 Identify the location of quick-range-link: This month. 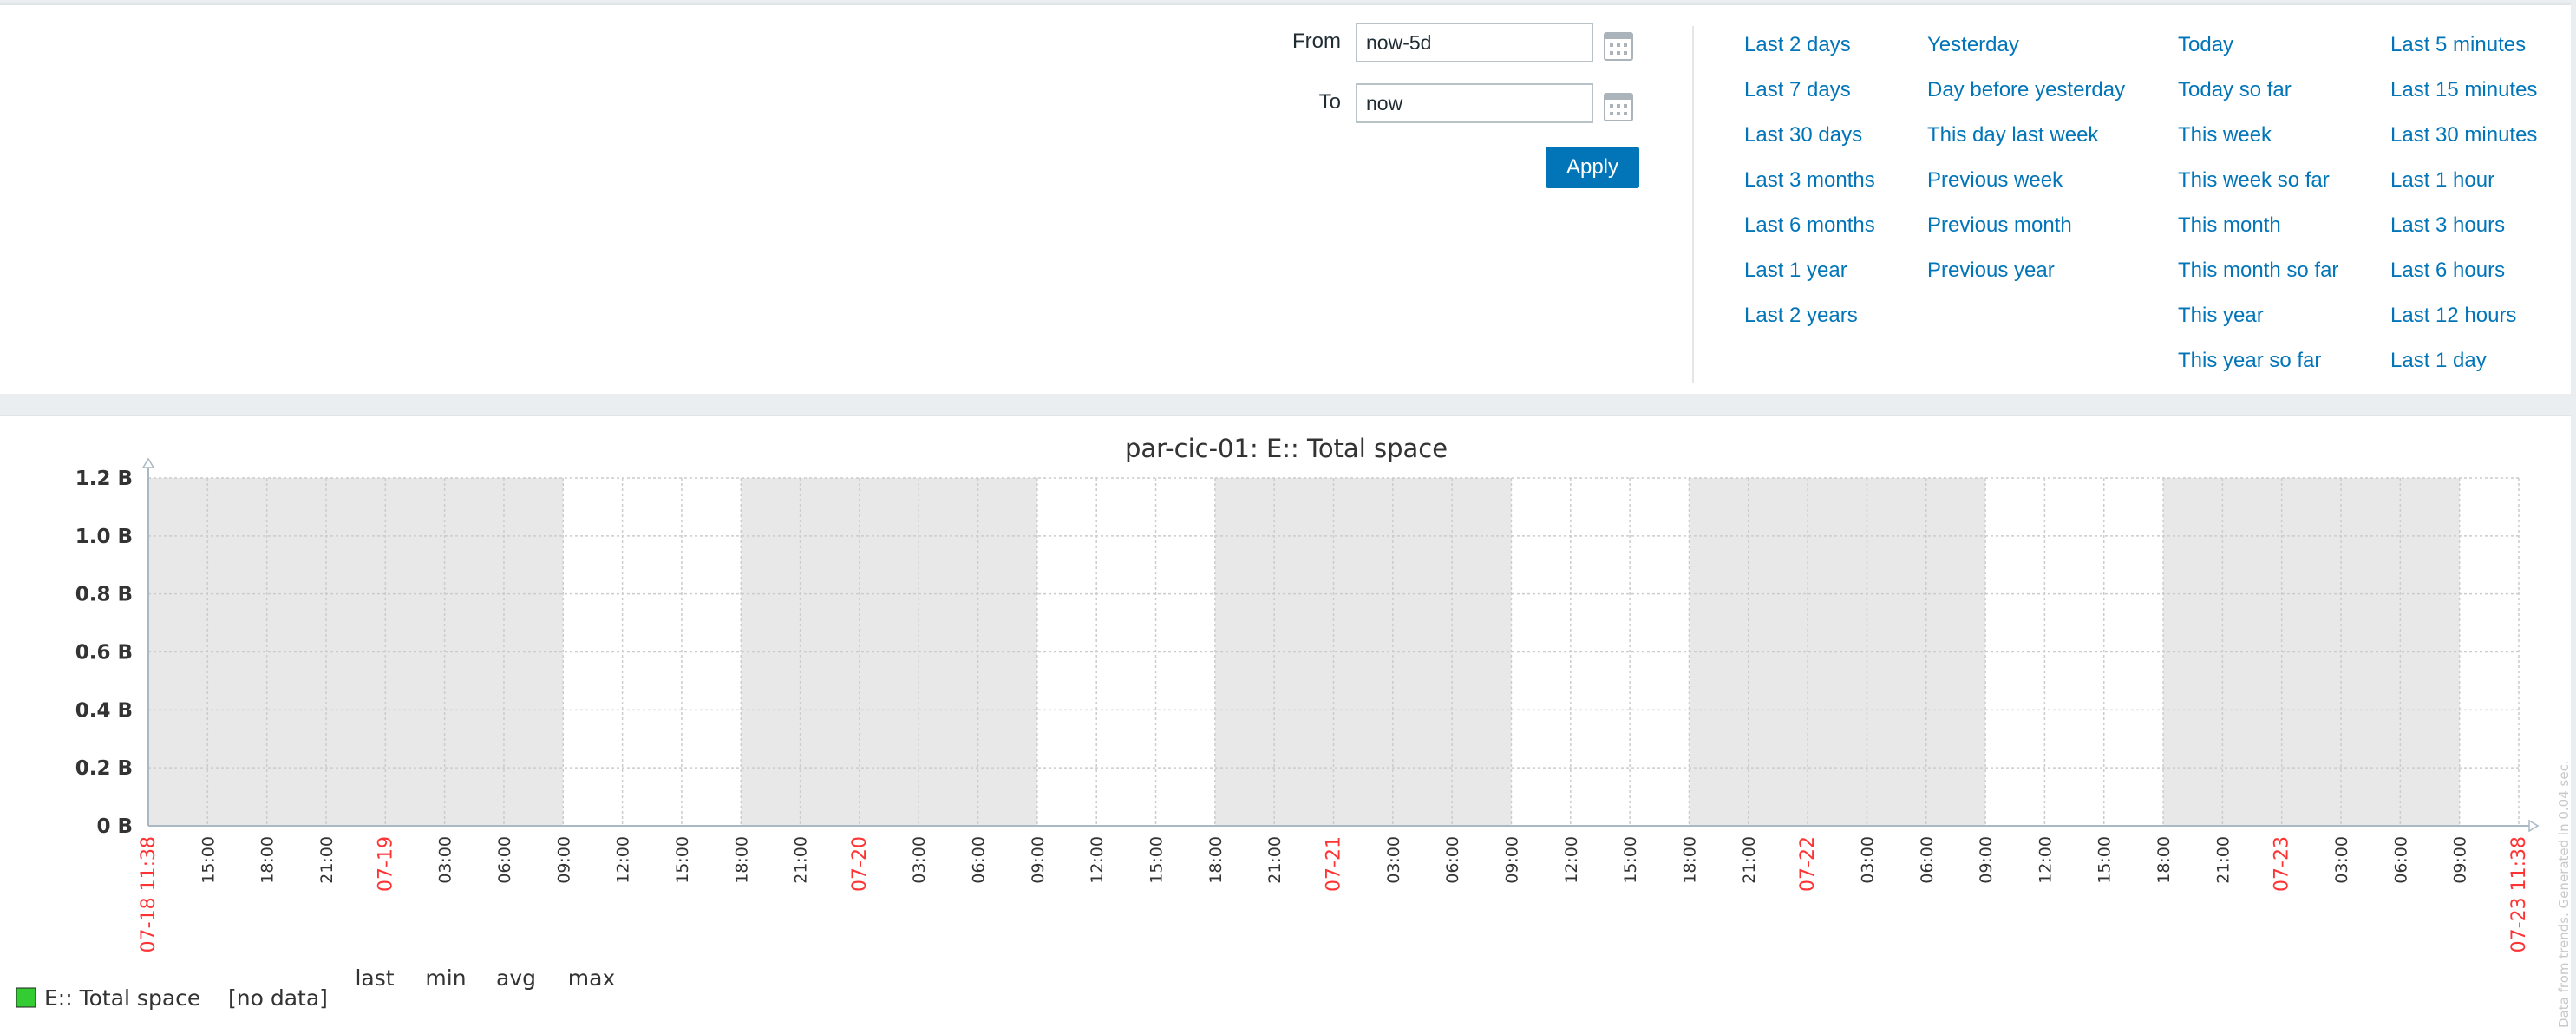
(2258, 233).